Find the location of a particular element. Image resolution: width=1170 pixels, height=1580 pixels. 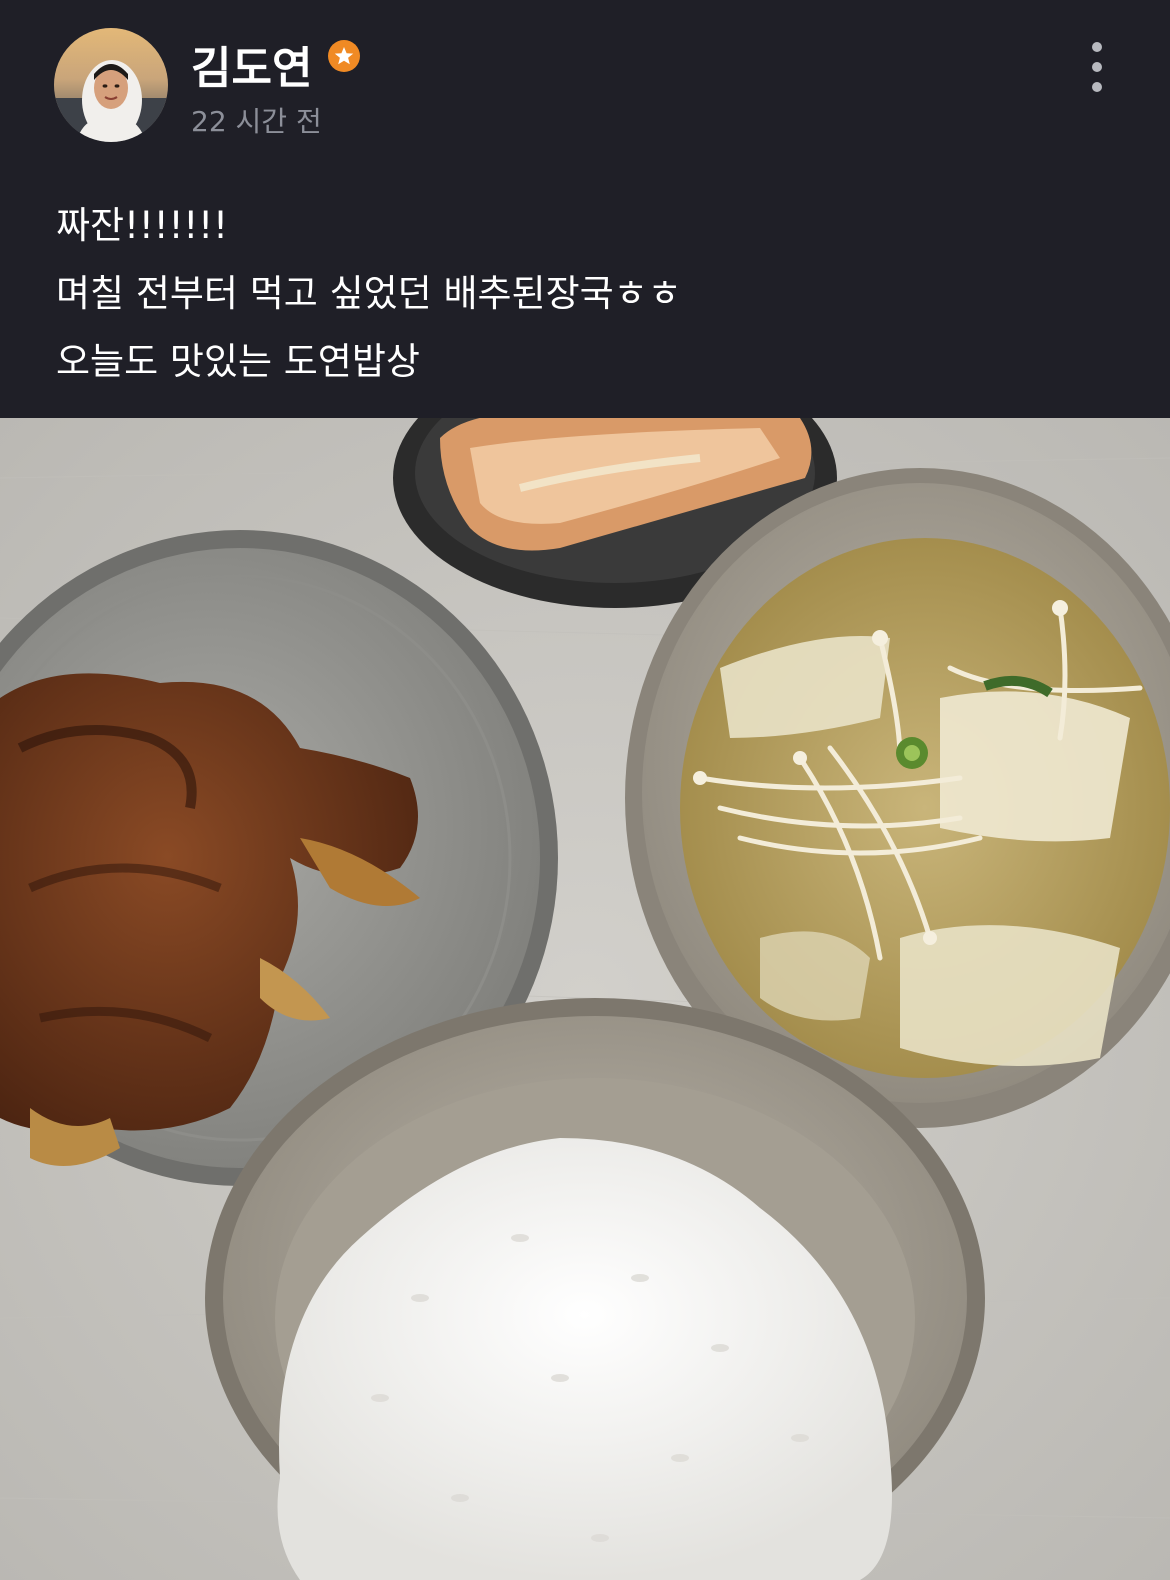

avatar-image is located at coordinates (111, 85).